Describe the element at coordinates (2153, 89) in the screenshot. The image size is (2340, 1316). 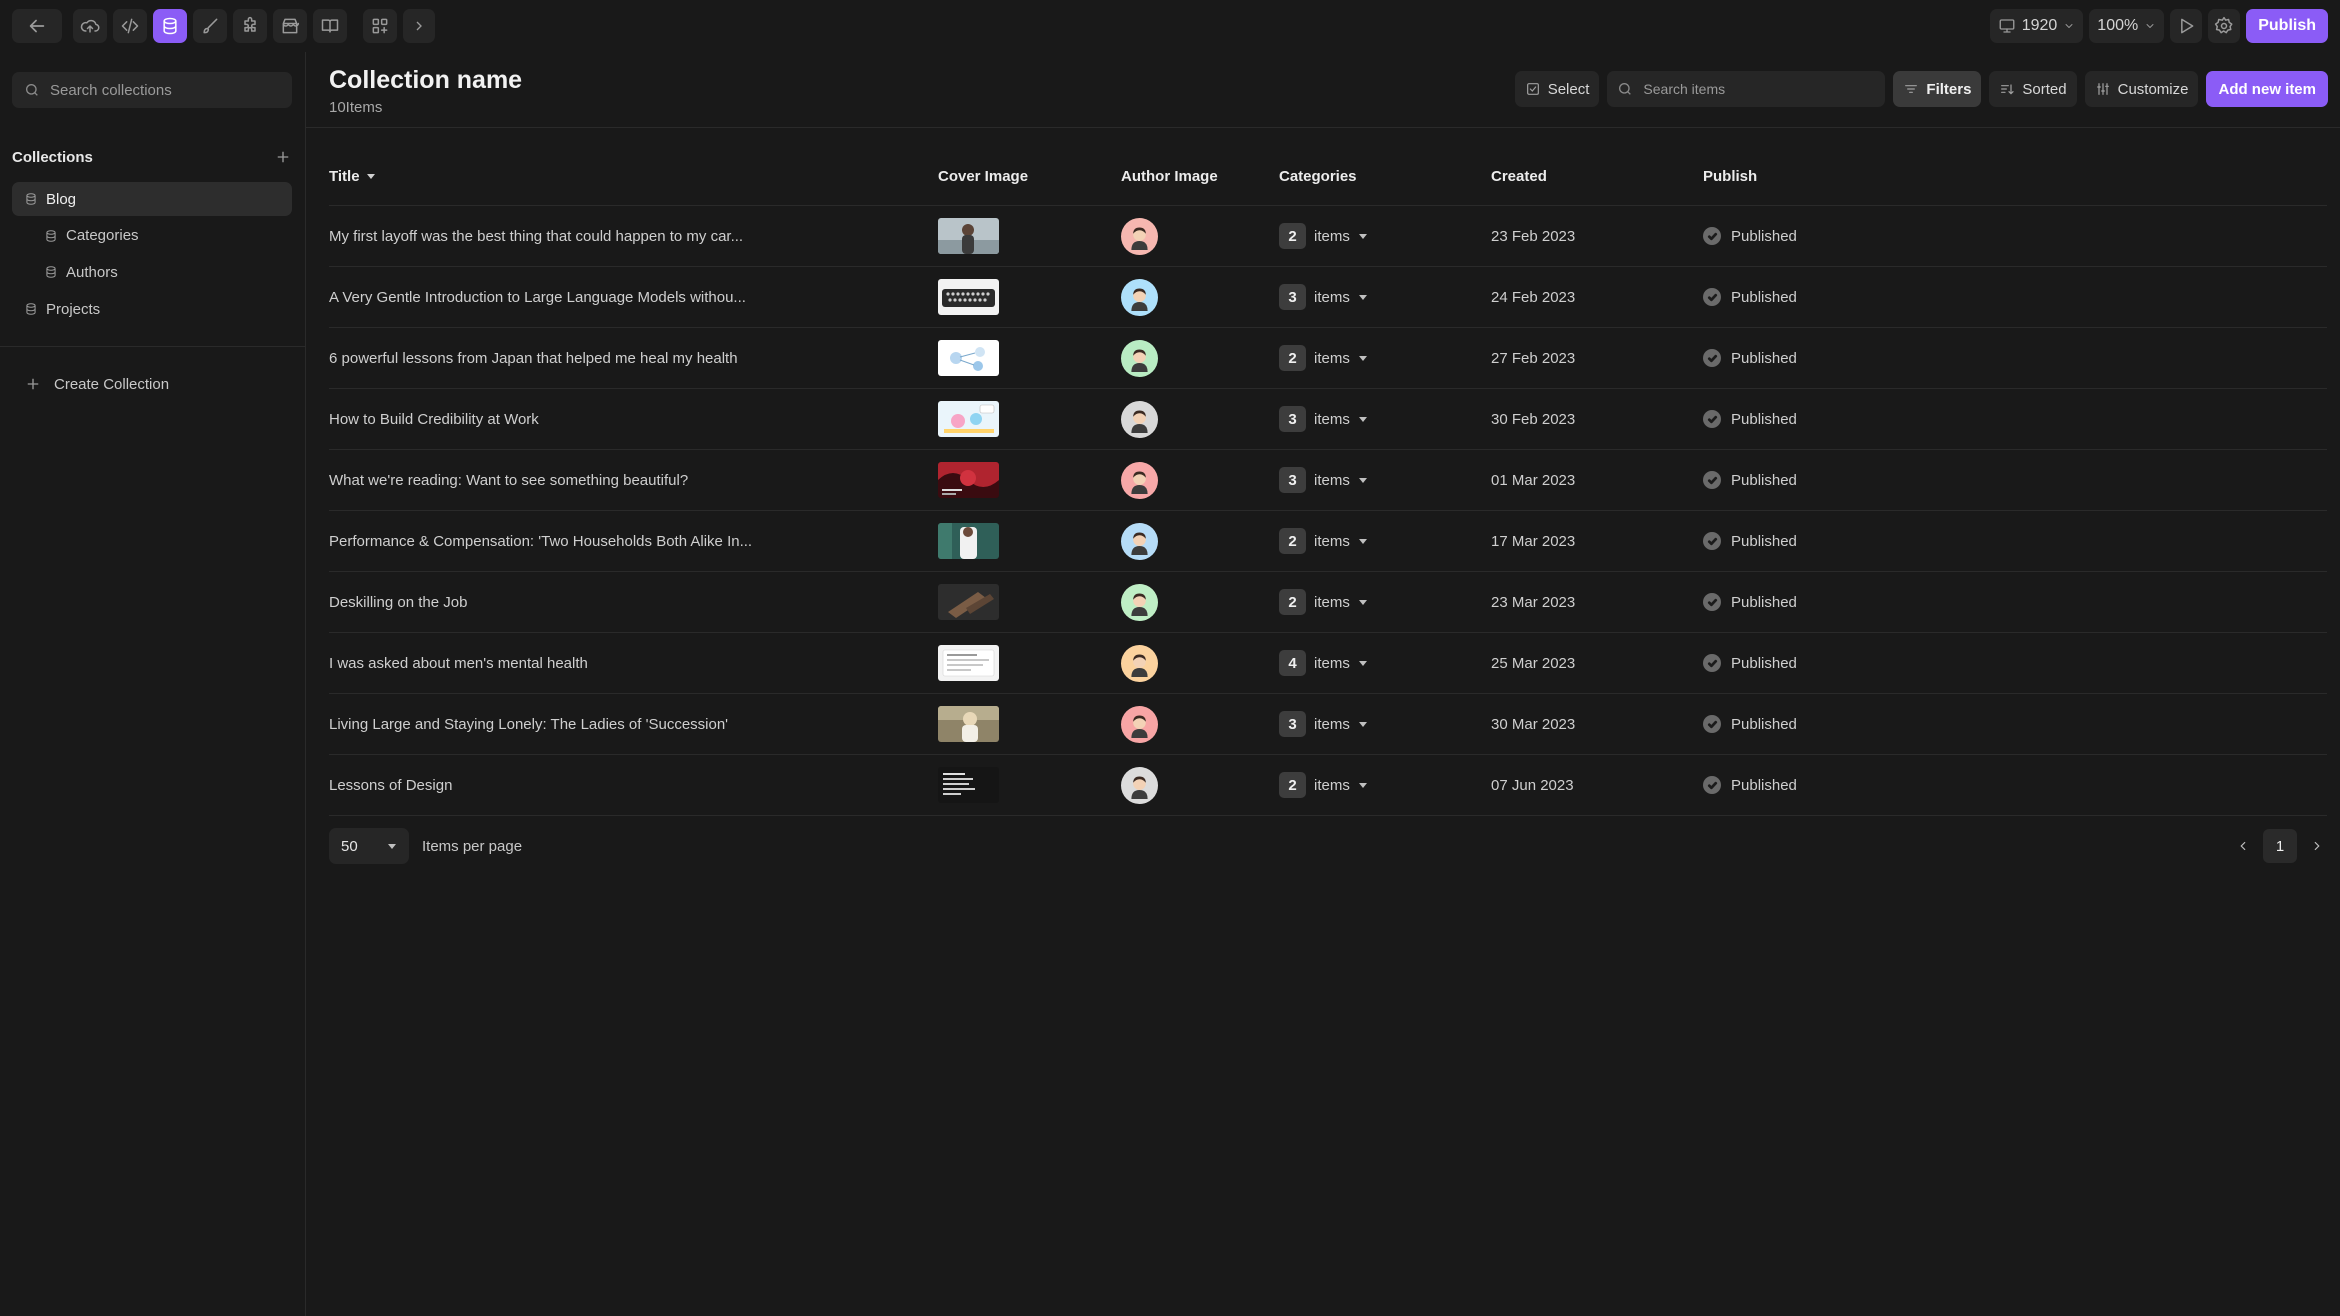
I see `customize-label: Customize` at that location.